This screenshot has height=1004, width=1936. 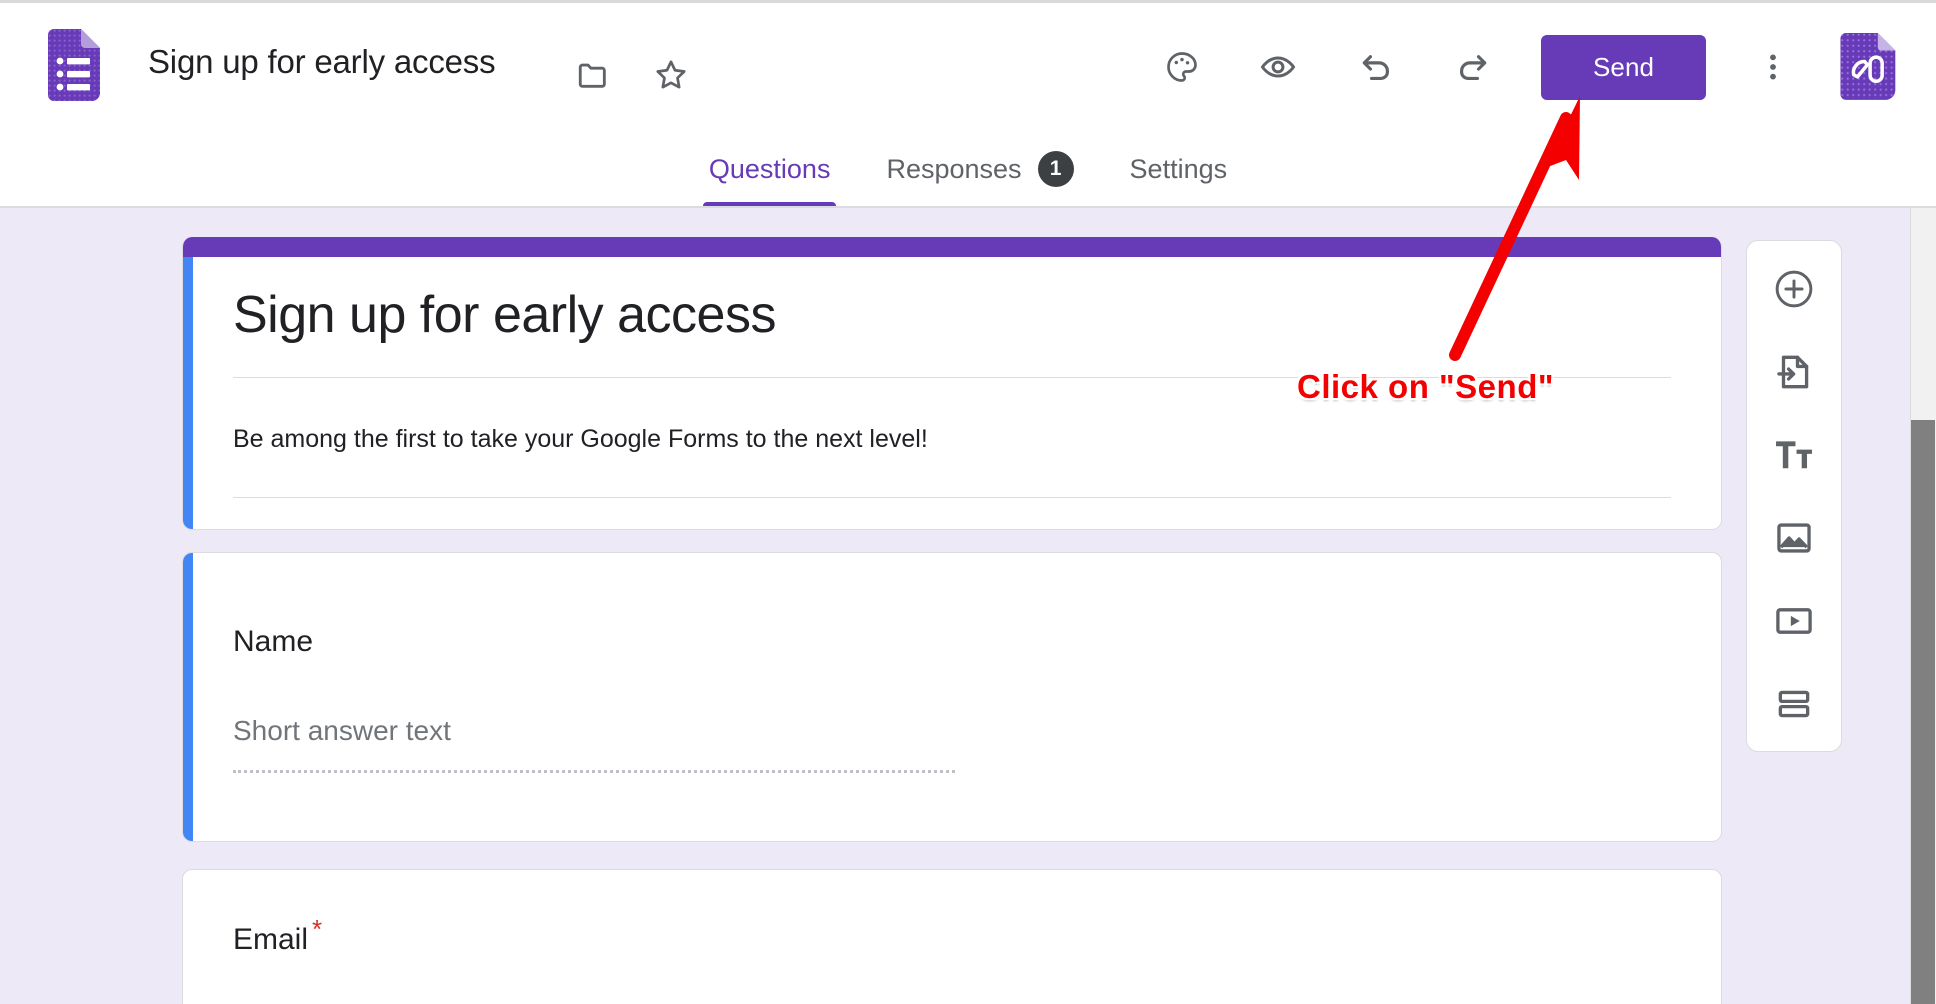 What do you see at coordinates (504, 315) in the screenshot?
I see `form-title: Sign up for early access` at bounding box center [504, 315].